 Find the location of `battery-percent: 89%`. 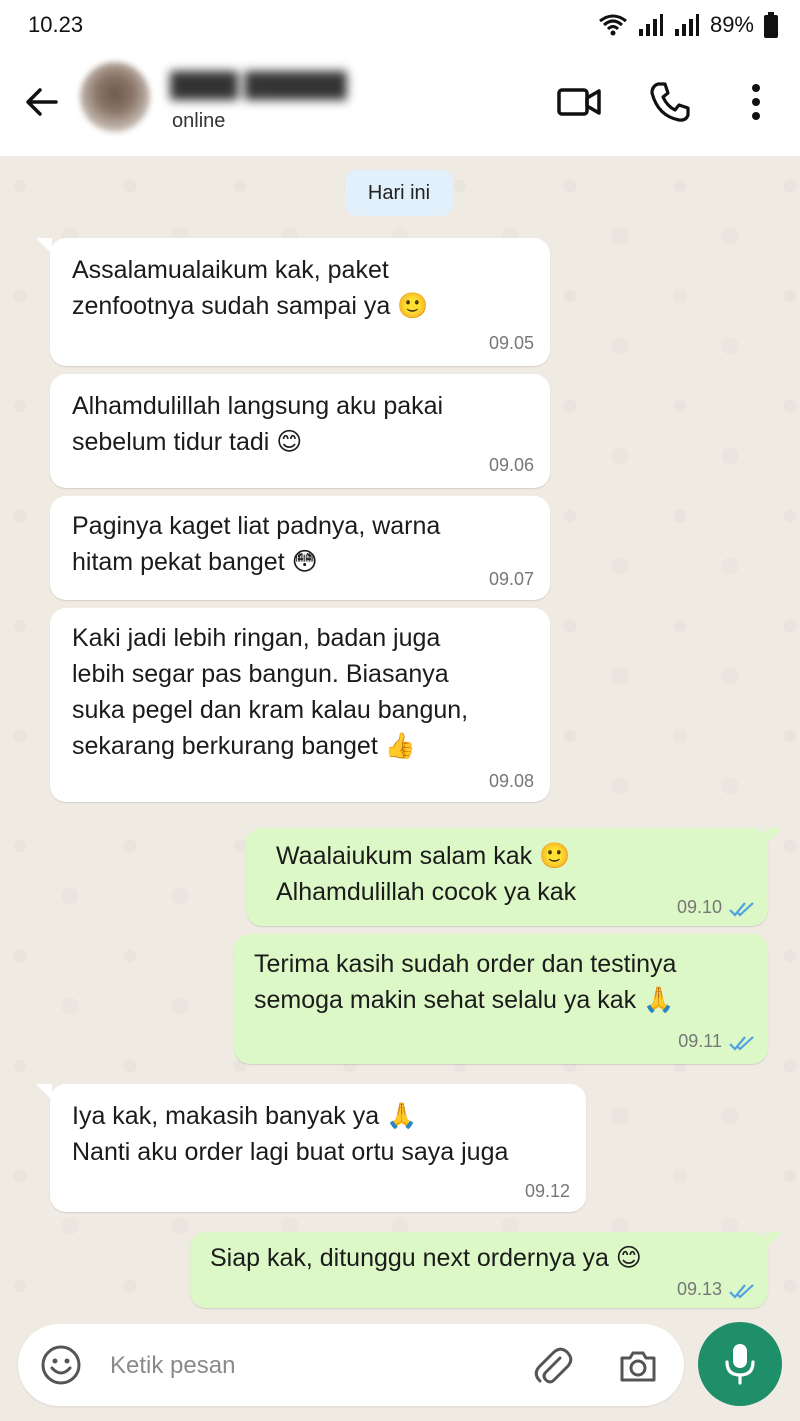

battery-percent: 89% is located at coordinates (731, 24).